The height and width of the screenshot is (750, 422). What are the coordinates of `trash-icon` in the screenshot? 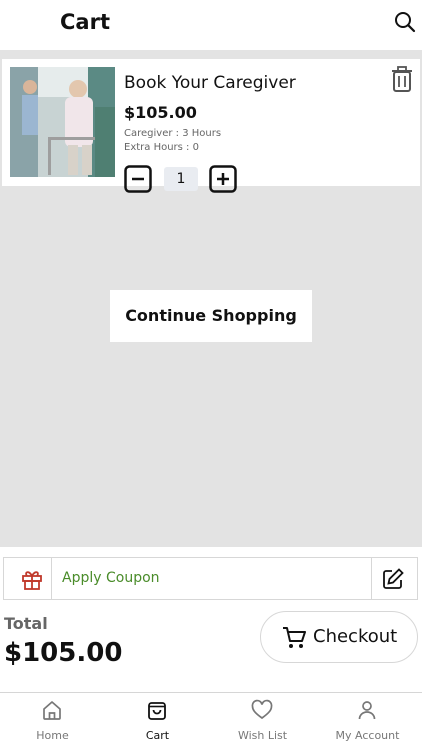 It's located at (402, 79).